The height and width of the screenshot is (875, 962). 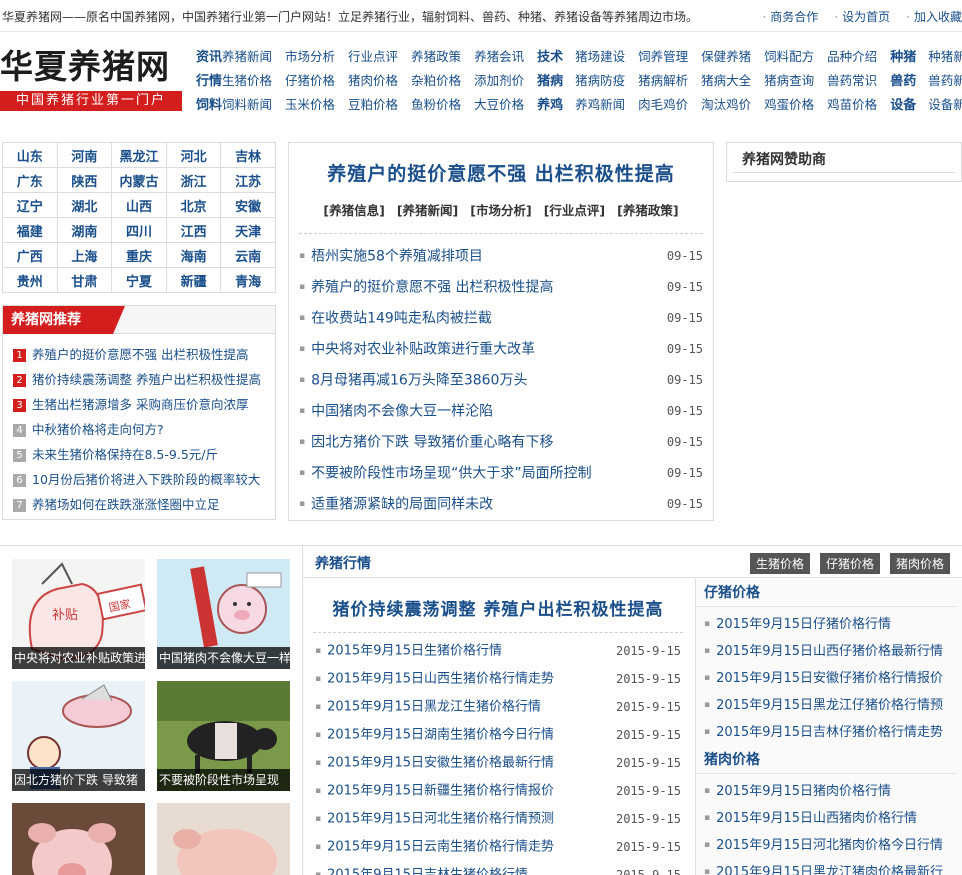 I want to click on nav-category: 技术, so click(x=550, y=58).